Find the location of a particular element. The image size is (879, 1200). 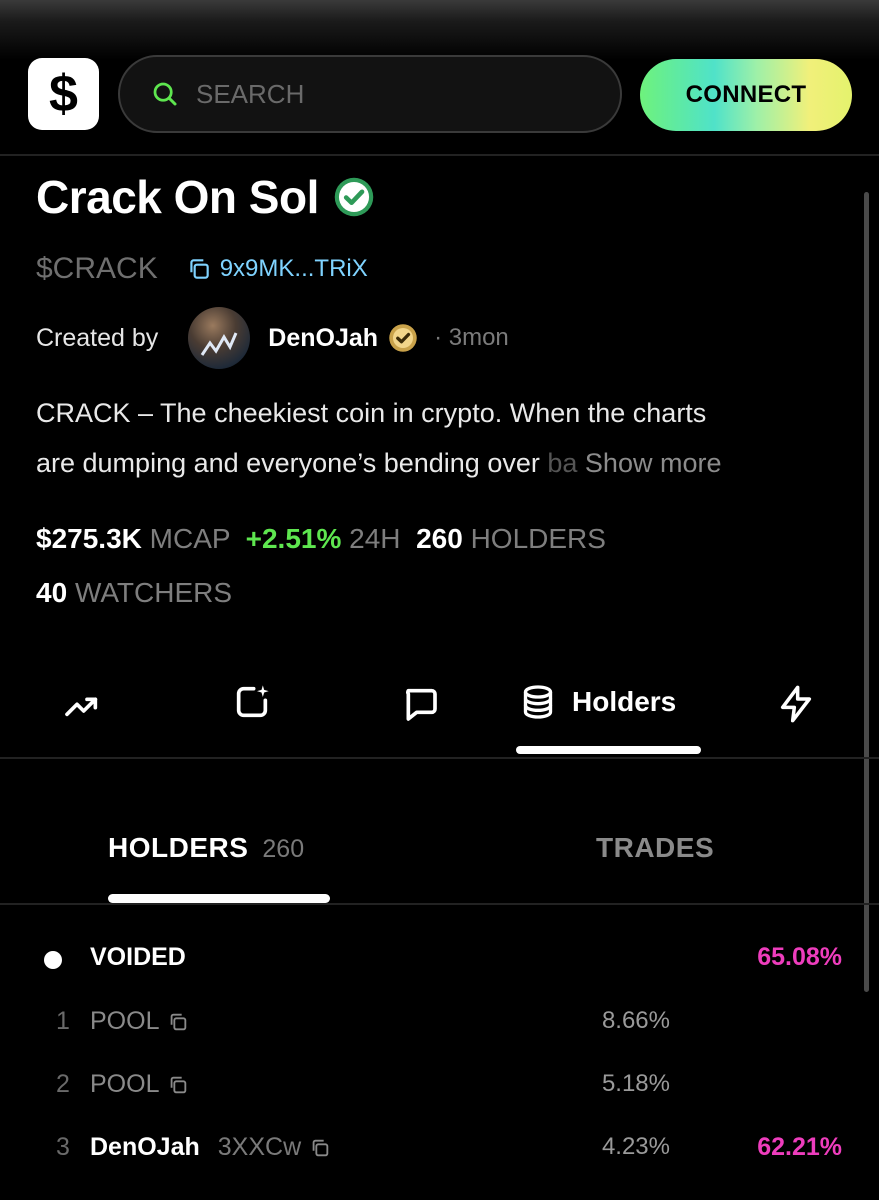

sparkle-square-icon is located at coordinates (252, 702).